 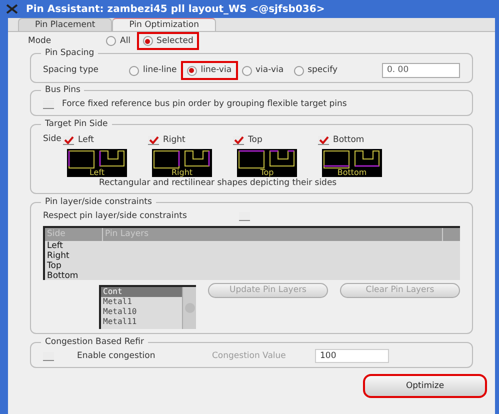 I want to click on mode-label: Mode, so click(x=40, y=41).